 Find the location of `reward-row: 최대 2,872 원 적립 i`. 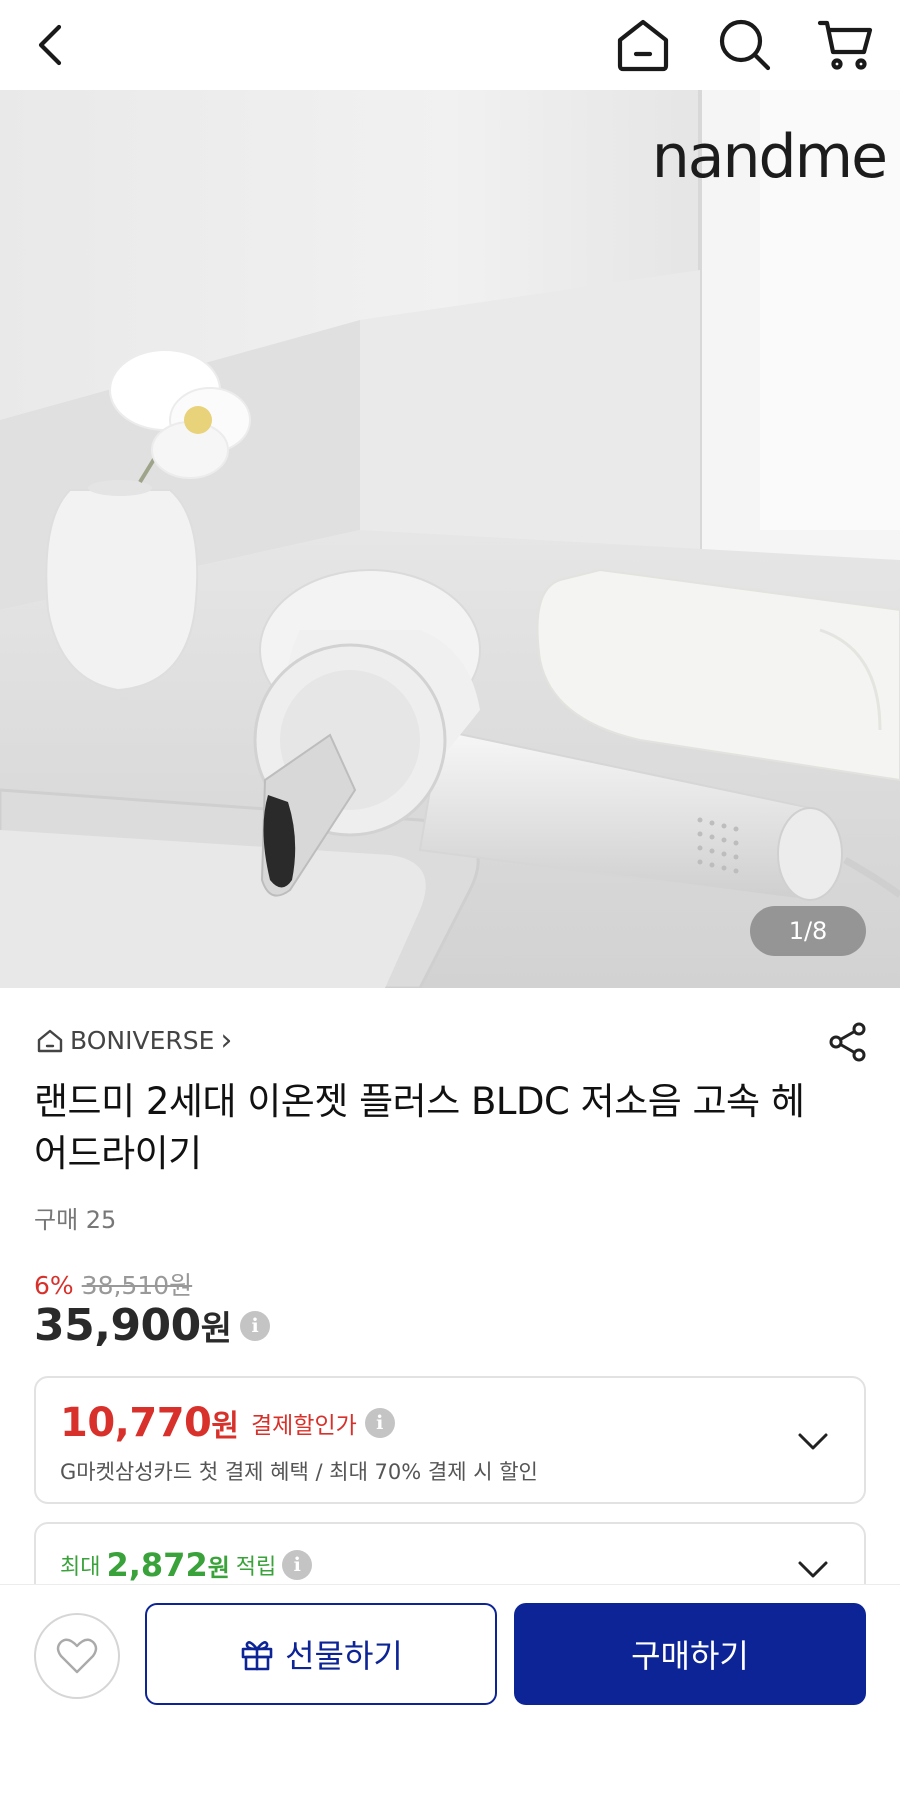

reward-row: 최대 2,872 원 적립 i is located at coordinates (186, 1565).